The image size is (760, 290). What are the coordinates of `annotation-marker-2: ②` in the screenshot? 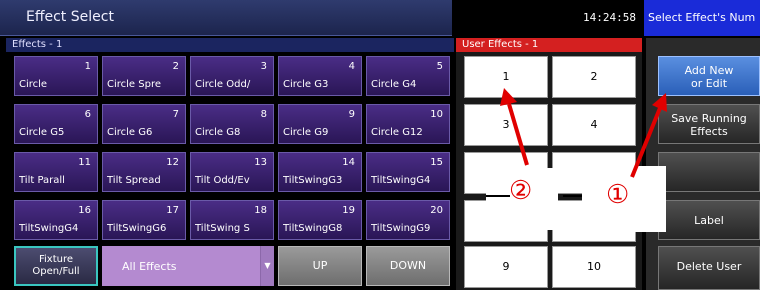 It's located at (521, 191).